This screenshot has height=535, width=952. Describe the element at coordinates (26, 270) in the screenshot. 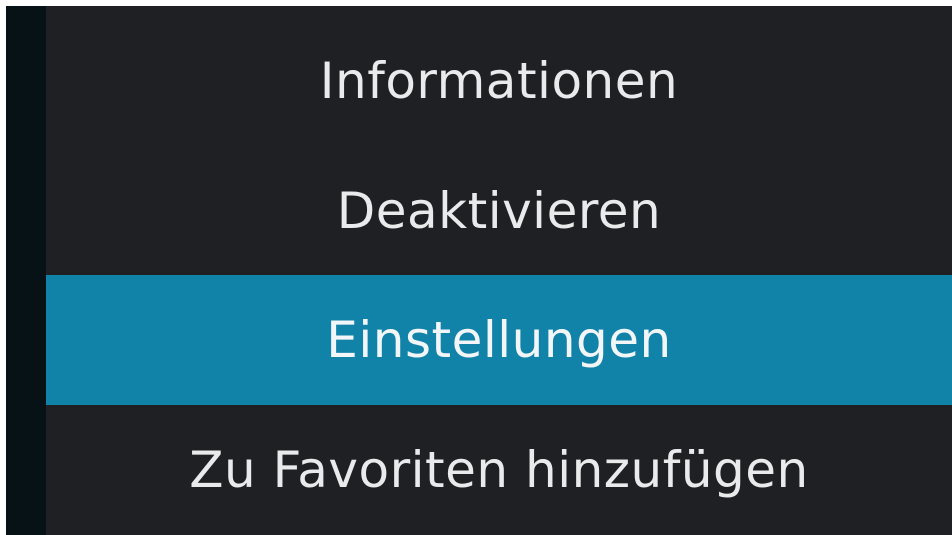

I see `background-side-panel` at that location.